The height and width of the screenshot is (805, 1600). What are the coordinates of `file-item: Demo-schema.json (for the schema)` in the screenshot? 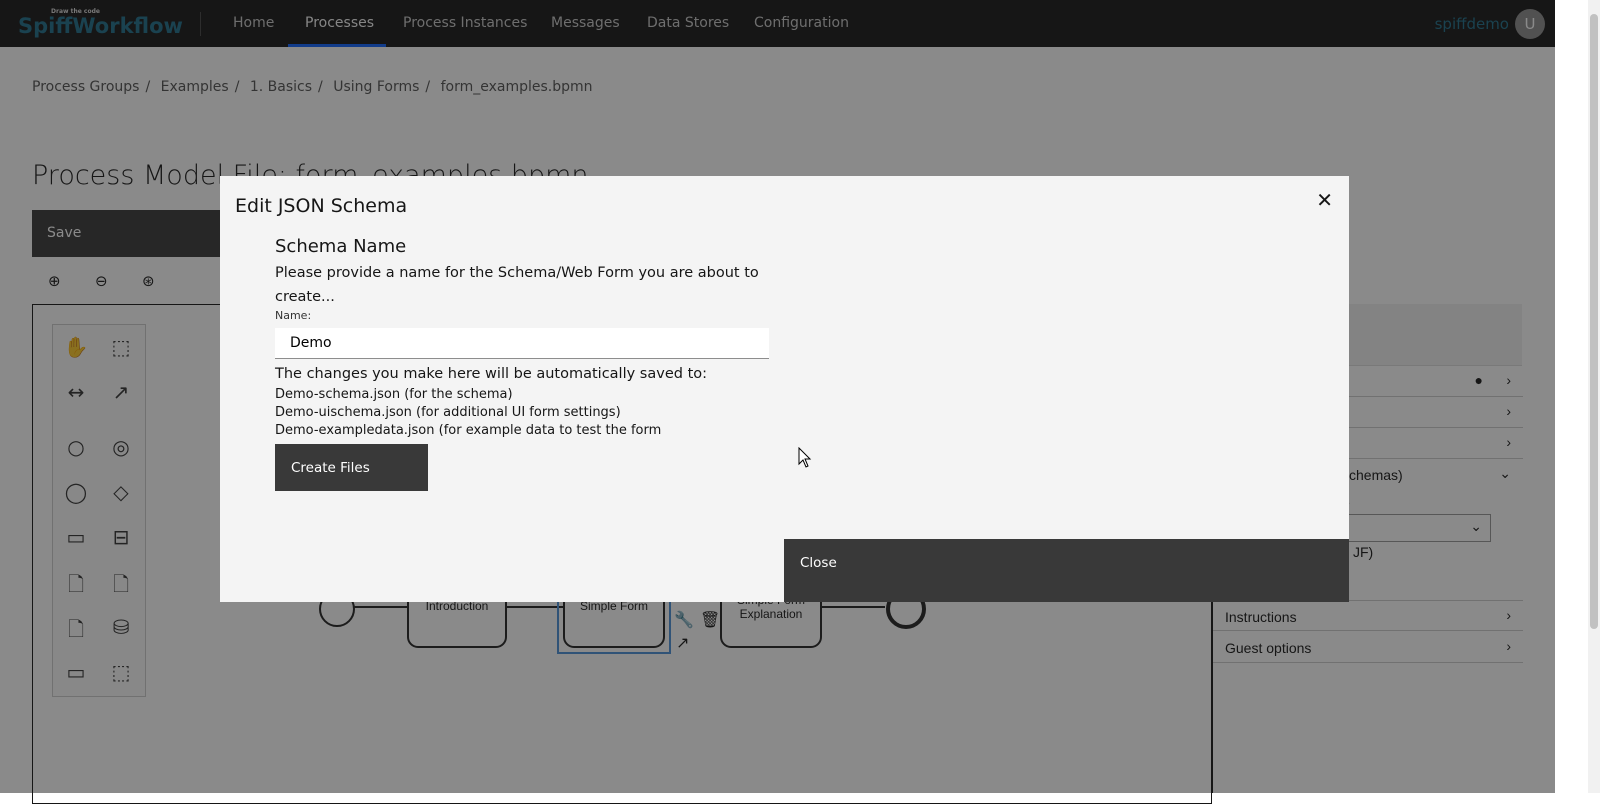 It's located at (394, 394).